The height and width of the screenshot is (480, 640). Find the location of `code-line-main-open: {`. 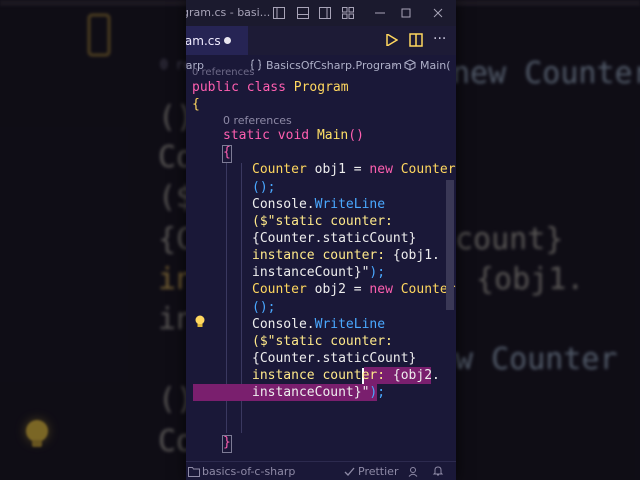

code-line-main-open: { is located at coordinates (227, 152).